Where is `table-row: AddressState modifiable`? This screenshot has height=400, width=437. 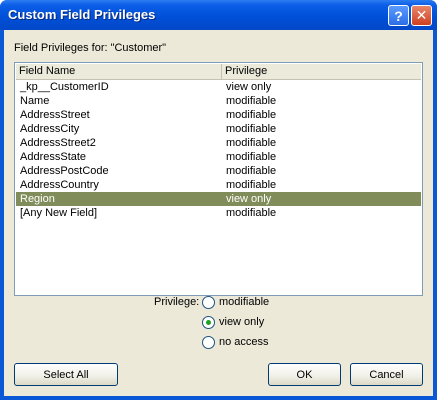 table-row: AddressState modifiable is located at coordinates (218, 157).